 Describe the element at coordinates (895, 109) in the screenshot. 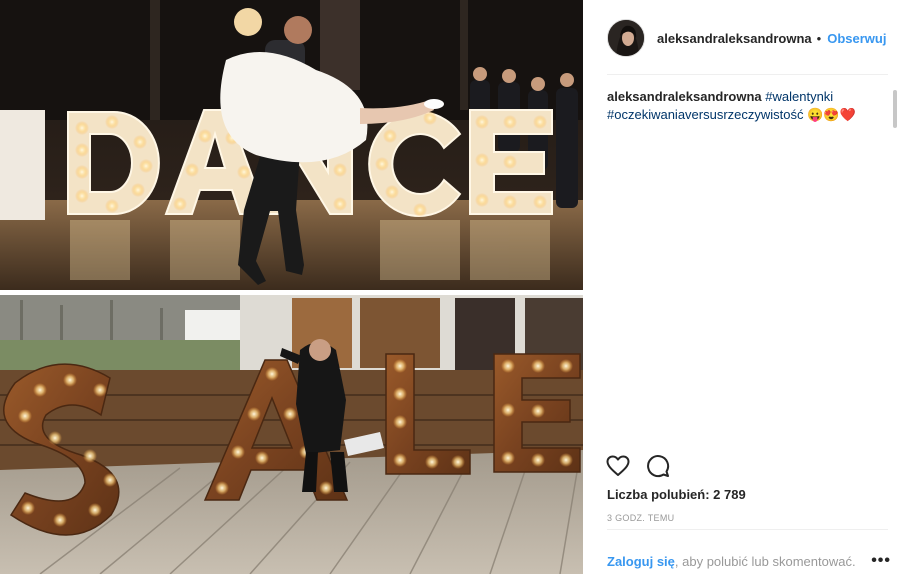

I see `comments-scrollbar` at that location.